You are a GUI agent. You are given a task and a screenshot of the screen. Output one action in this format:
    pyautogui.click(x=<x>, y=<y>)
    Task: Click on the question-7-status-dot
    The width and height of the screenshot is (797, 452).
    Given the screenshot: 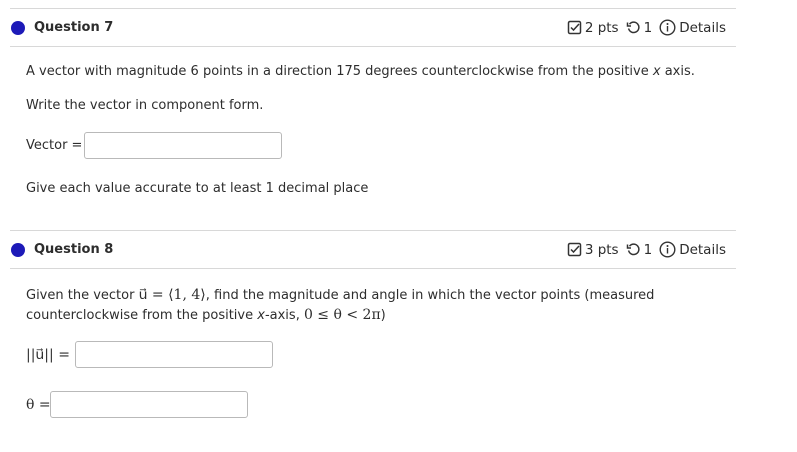 What is the action you would take?
    pyautogui.click(x=18, y=28)
    